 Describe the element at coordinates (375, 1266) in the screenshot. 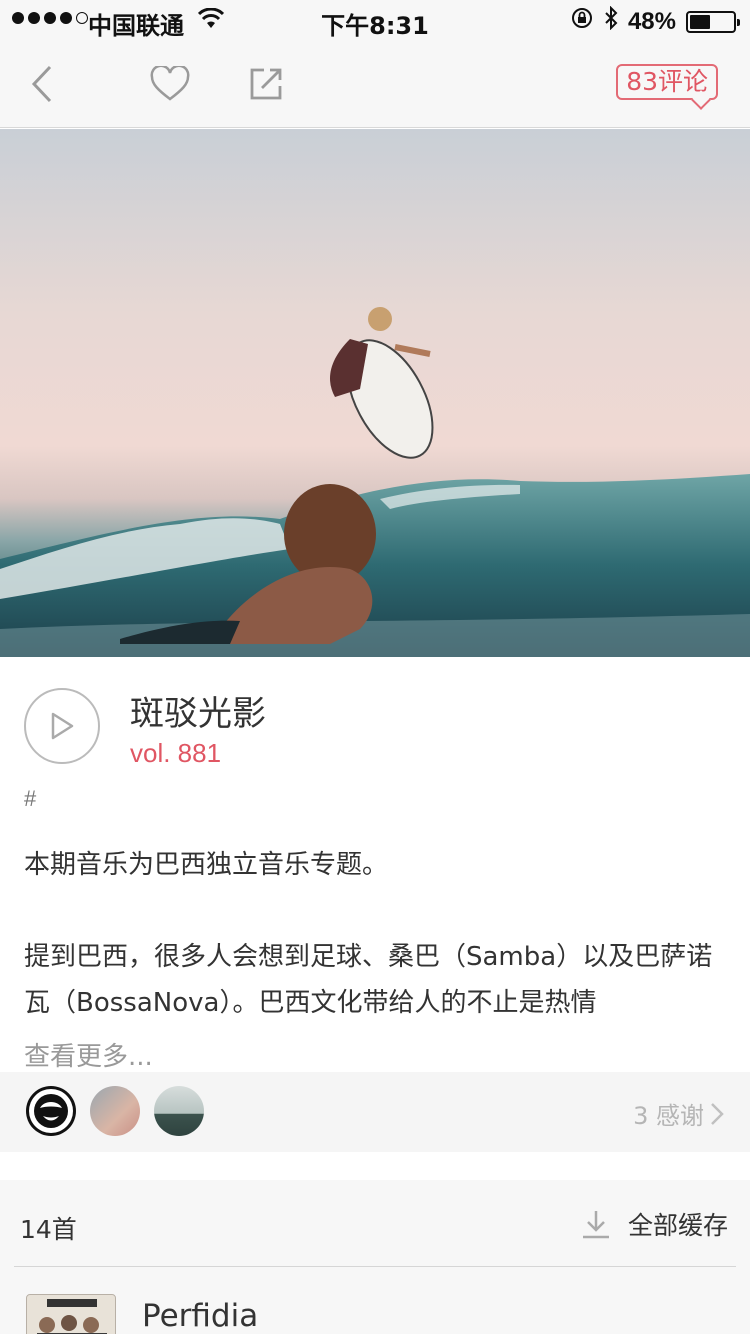

I see `divider` at that location.